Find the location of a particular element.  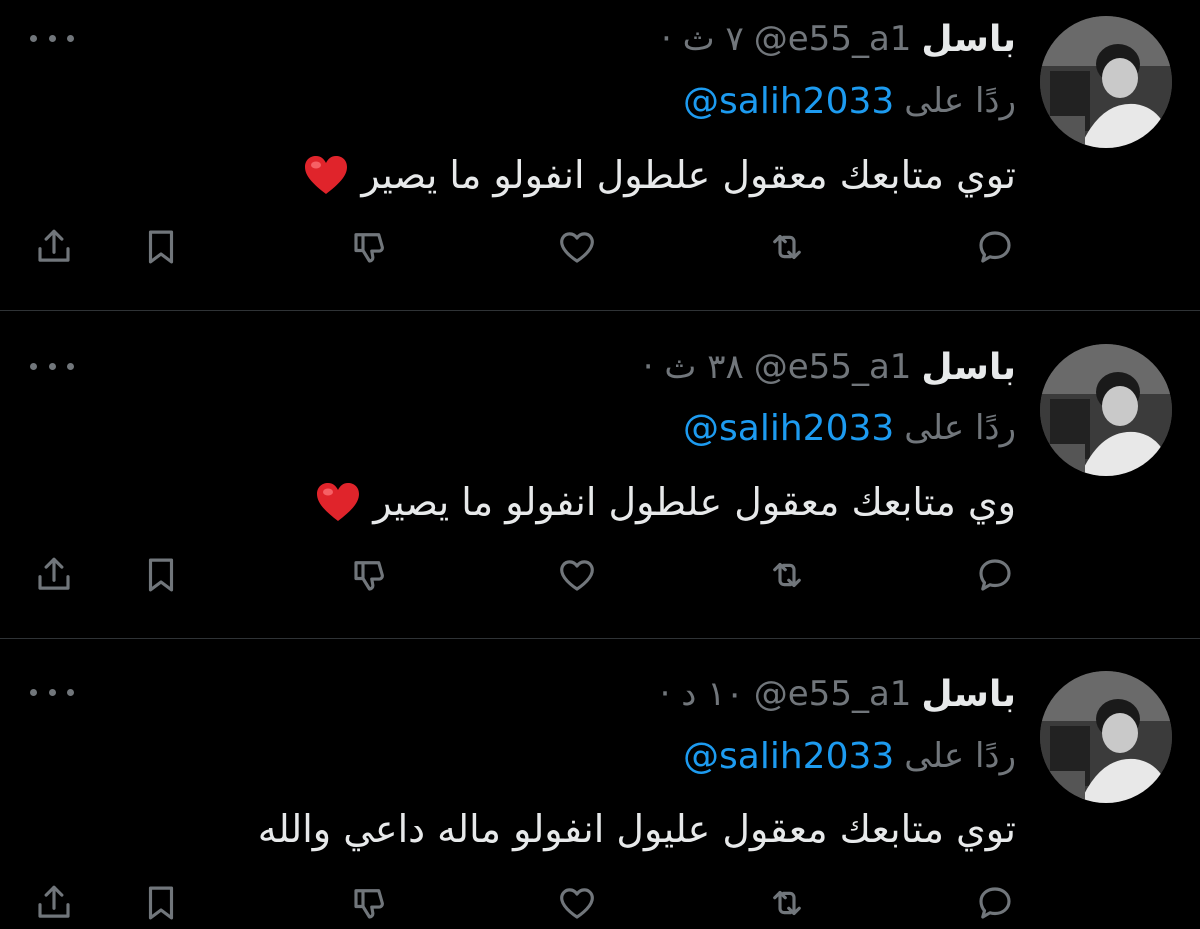

timestamp: · ٣٨ ث is located at coordinates (693, 367).